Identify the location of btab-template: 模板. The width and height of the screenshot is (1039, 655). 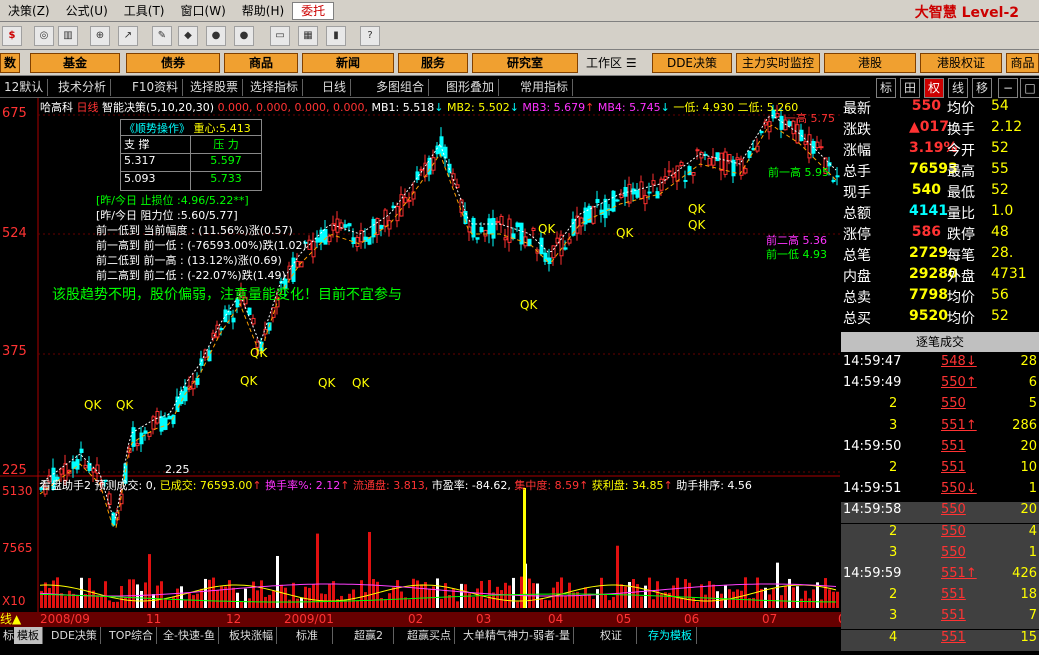
(28, 635).